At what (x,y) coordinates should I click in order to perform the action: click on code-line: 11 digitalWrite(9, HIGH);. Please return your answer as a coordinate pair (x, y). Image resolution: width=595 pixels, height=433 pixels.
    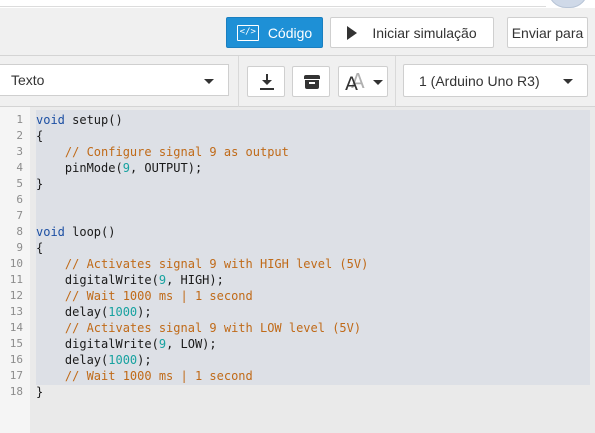
    Looking at the image, I should click on (295, 280).